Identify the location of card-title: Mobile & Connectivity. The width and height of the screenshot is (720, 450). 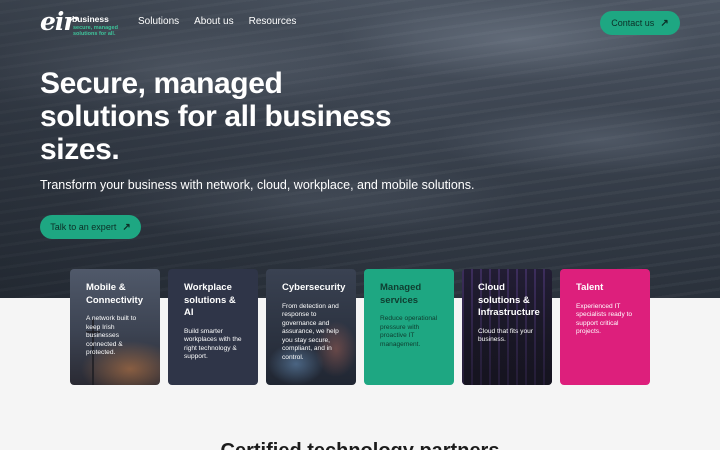
(115, 294).